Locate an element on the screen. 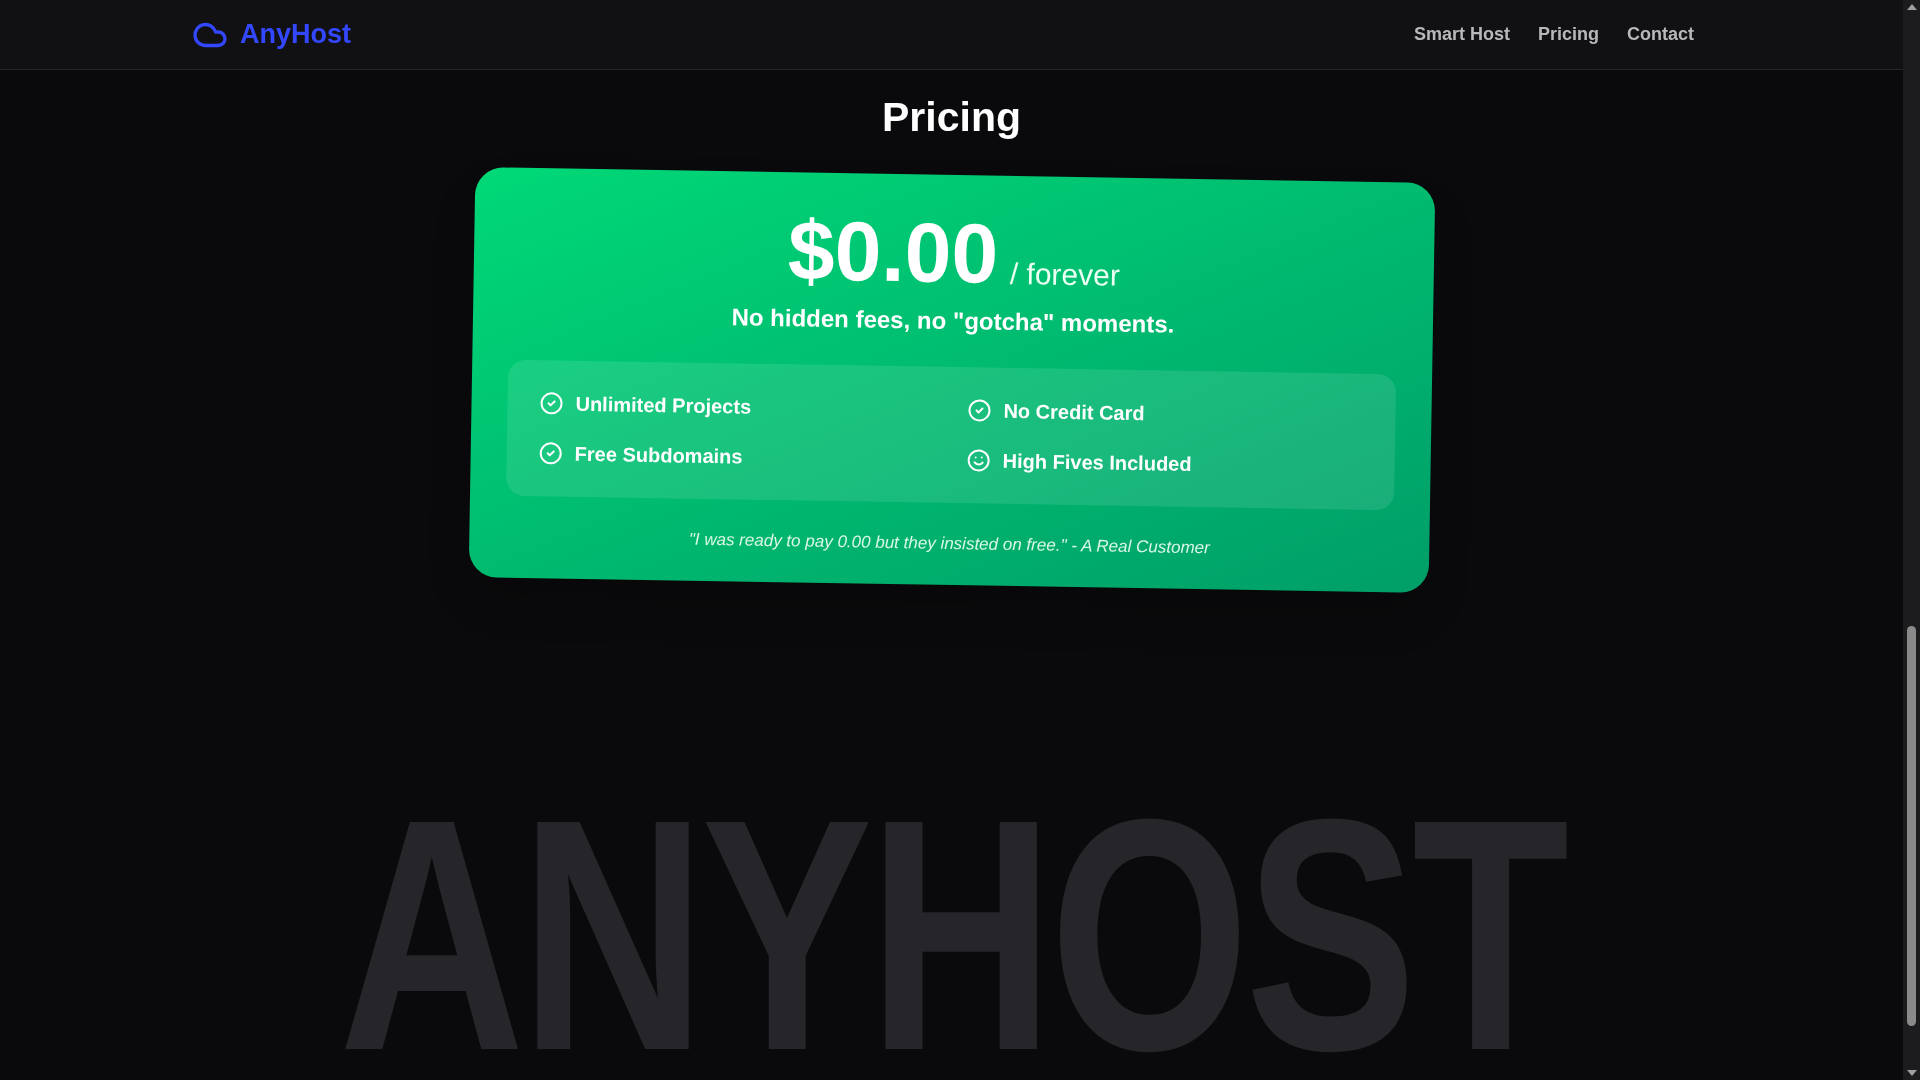 The width and height of the screenshot is (1920, 1080). tagline: No hidden fees, no "gotcha" moments. is located at coordinates (952, 321).